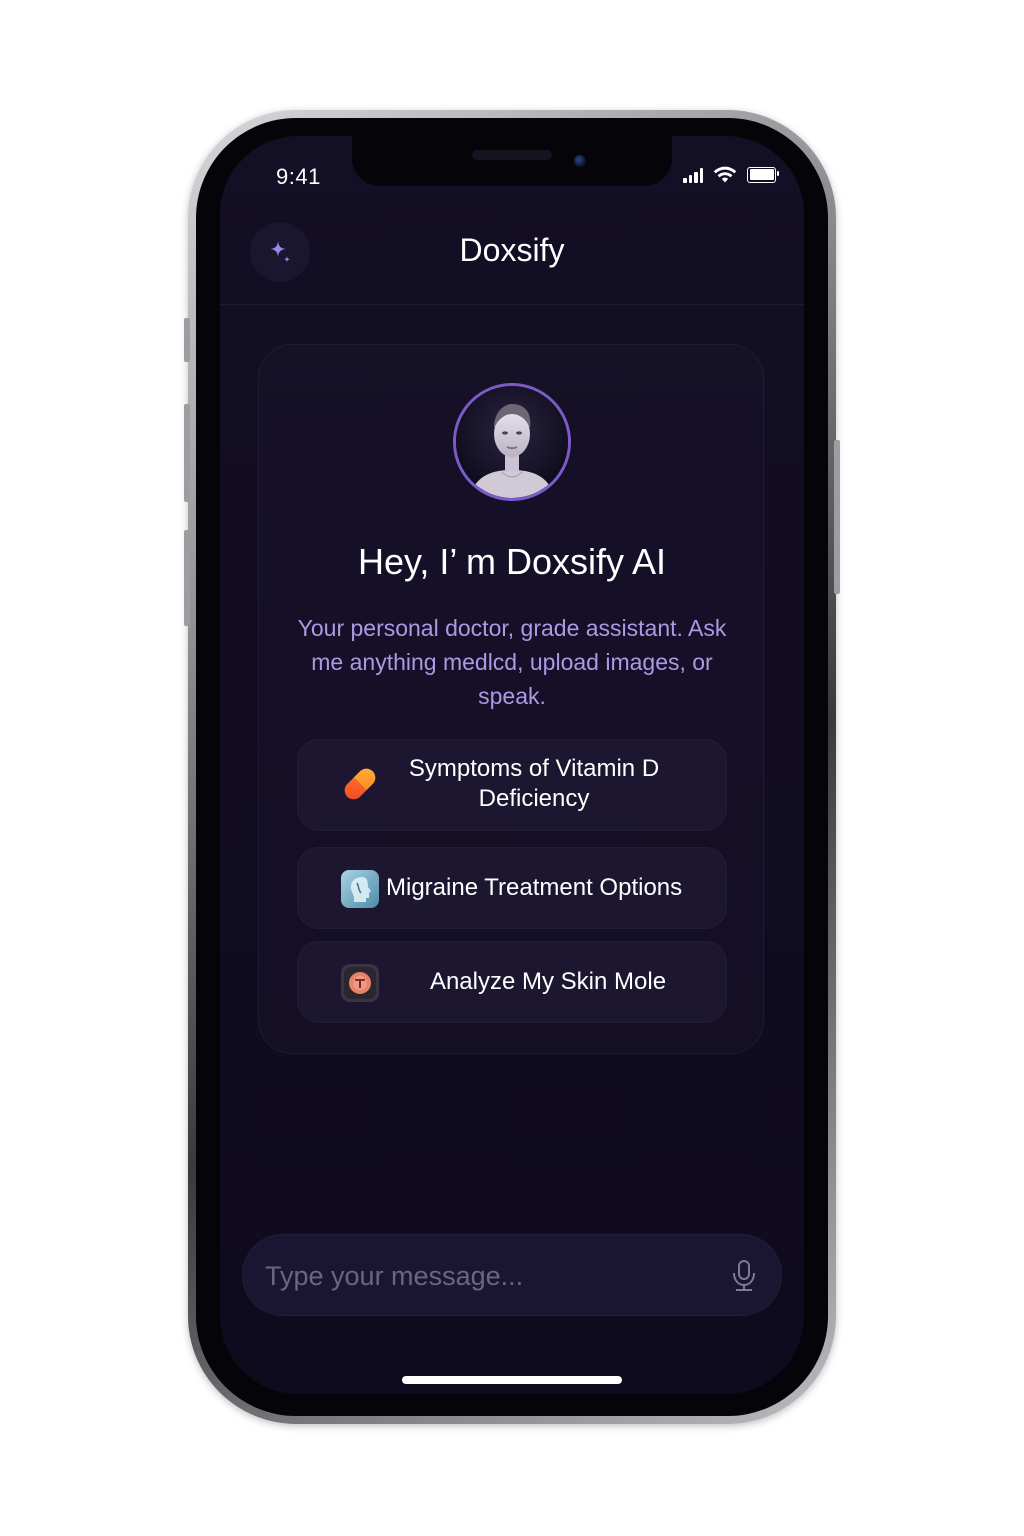 The width and height of the screenshot is (1024, 1536). I want to click on status-icons, so click(731, 174).